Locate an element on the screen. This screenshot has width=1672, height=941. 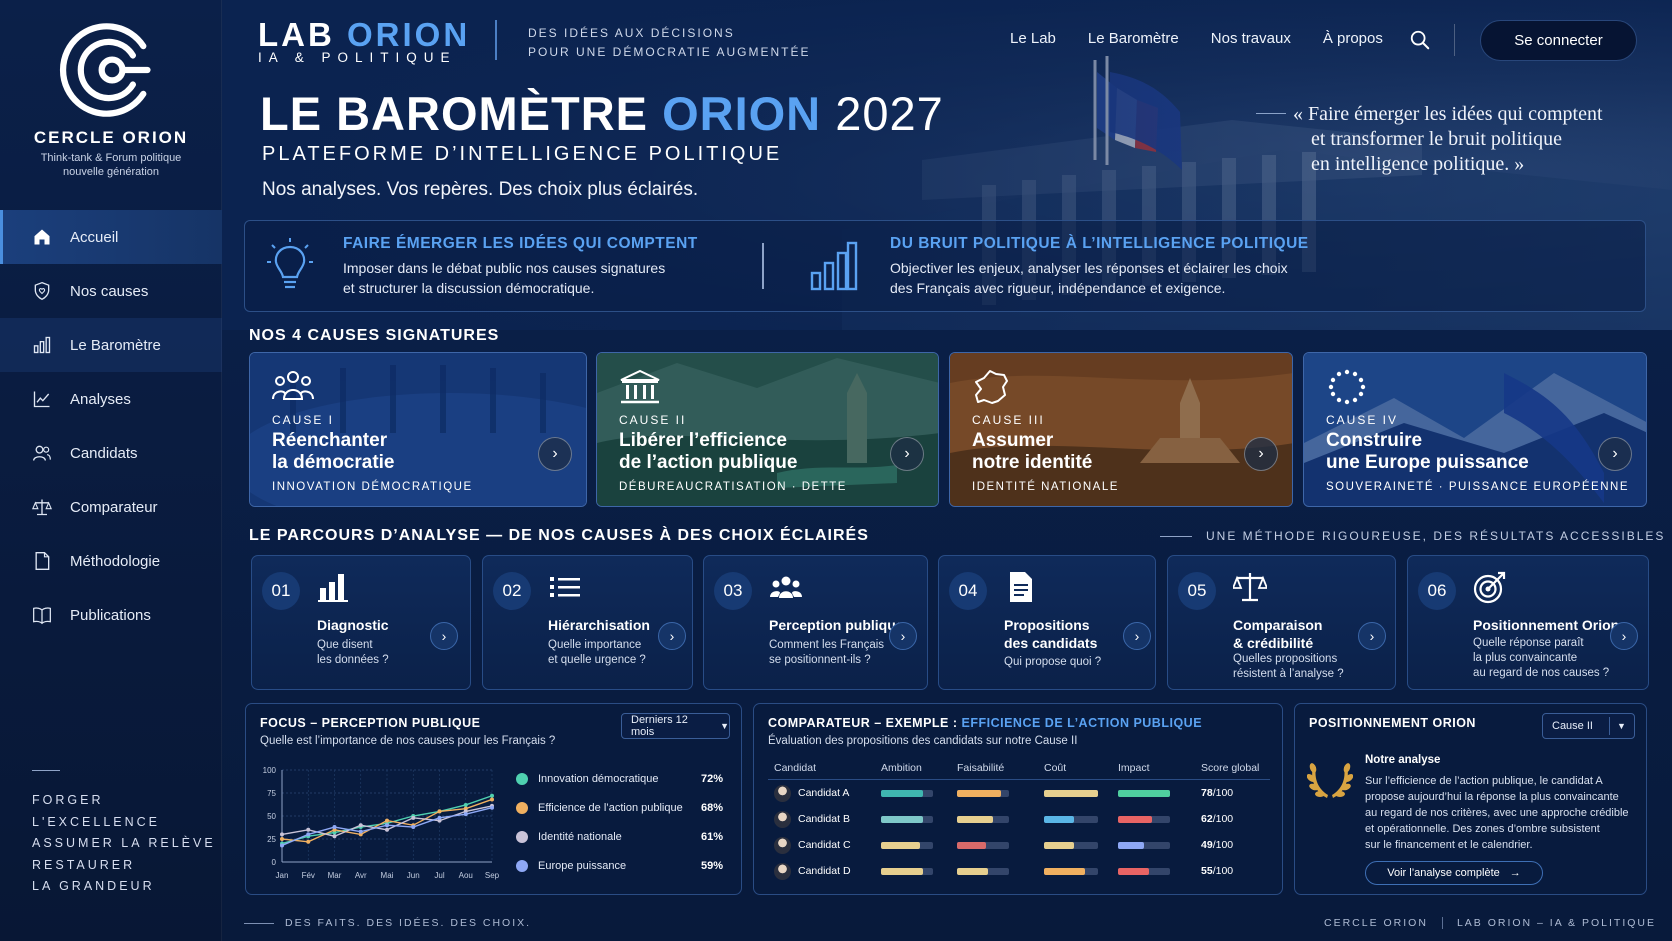
table-row: Candidat A 78/100 is located at coordinates (1019, 793).